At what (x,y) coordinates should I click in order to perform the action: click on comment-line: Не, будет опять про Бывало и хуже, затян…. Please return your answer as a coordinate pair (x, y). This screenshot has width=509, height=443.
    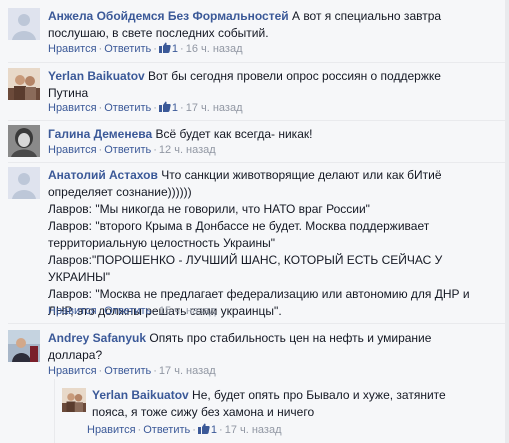
    Looking at the image, I should click on (317, 395).